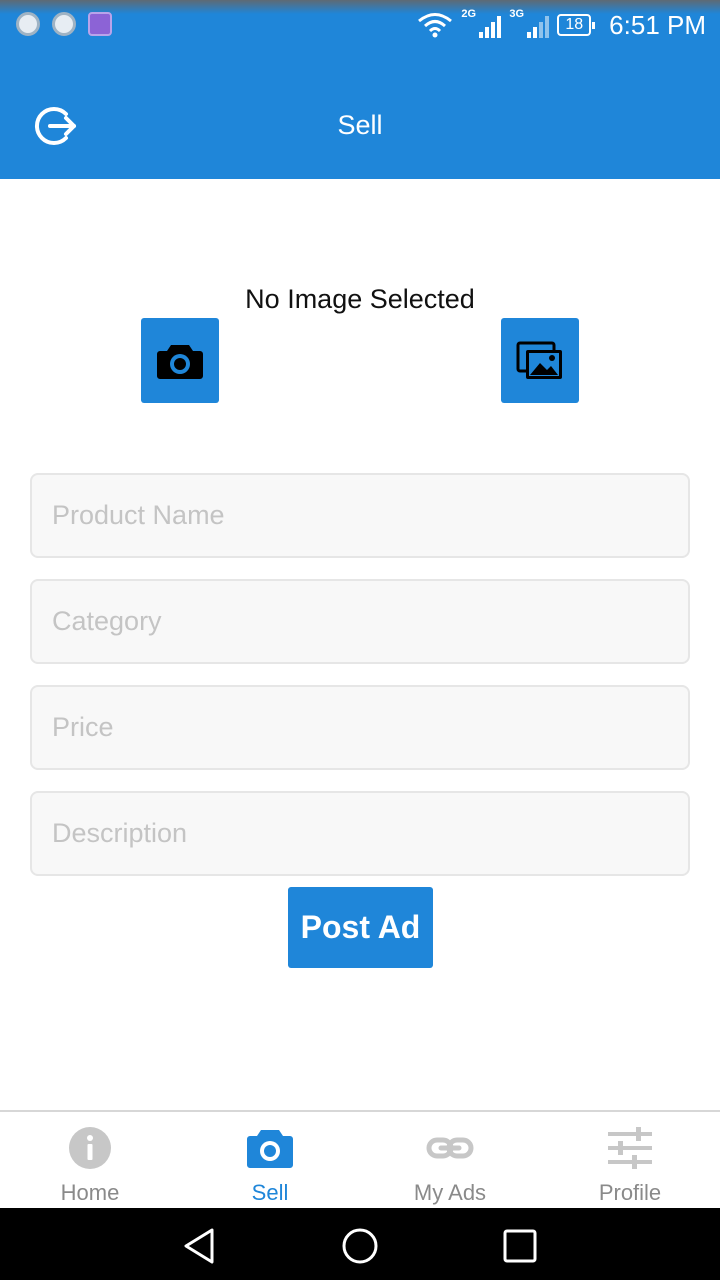  I want to click on tab-sell: Sell, so click(270, 1160).